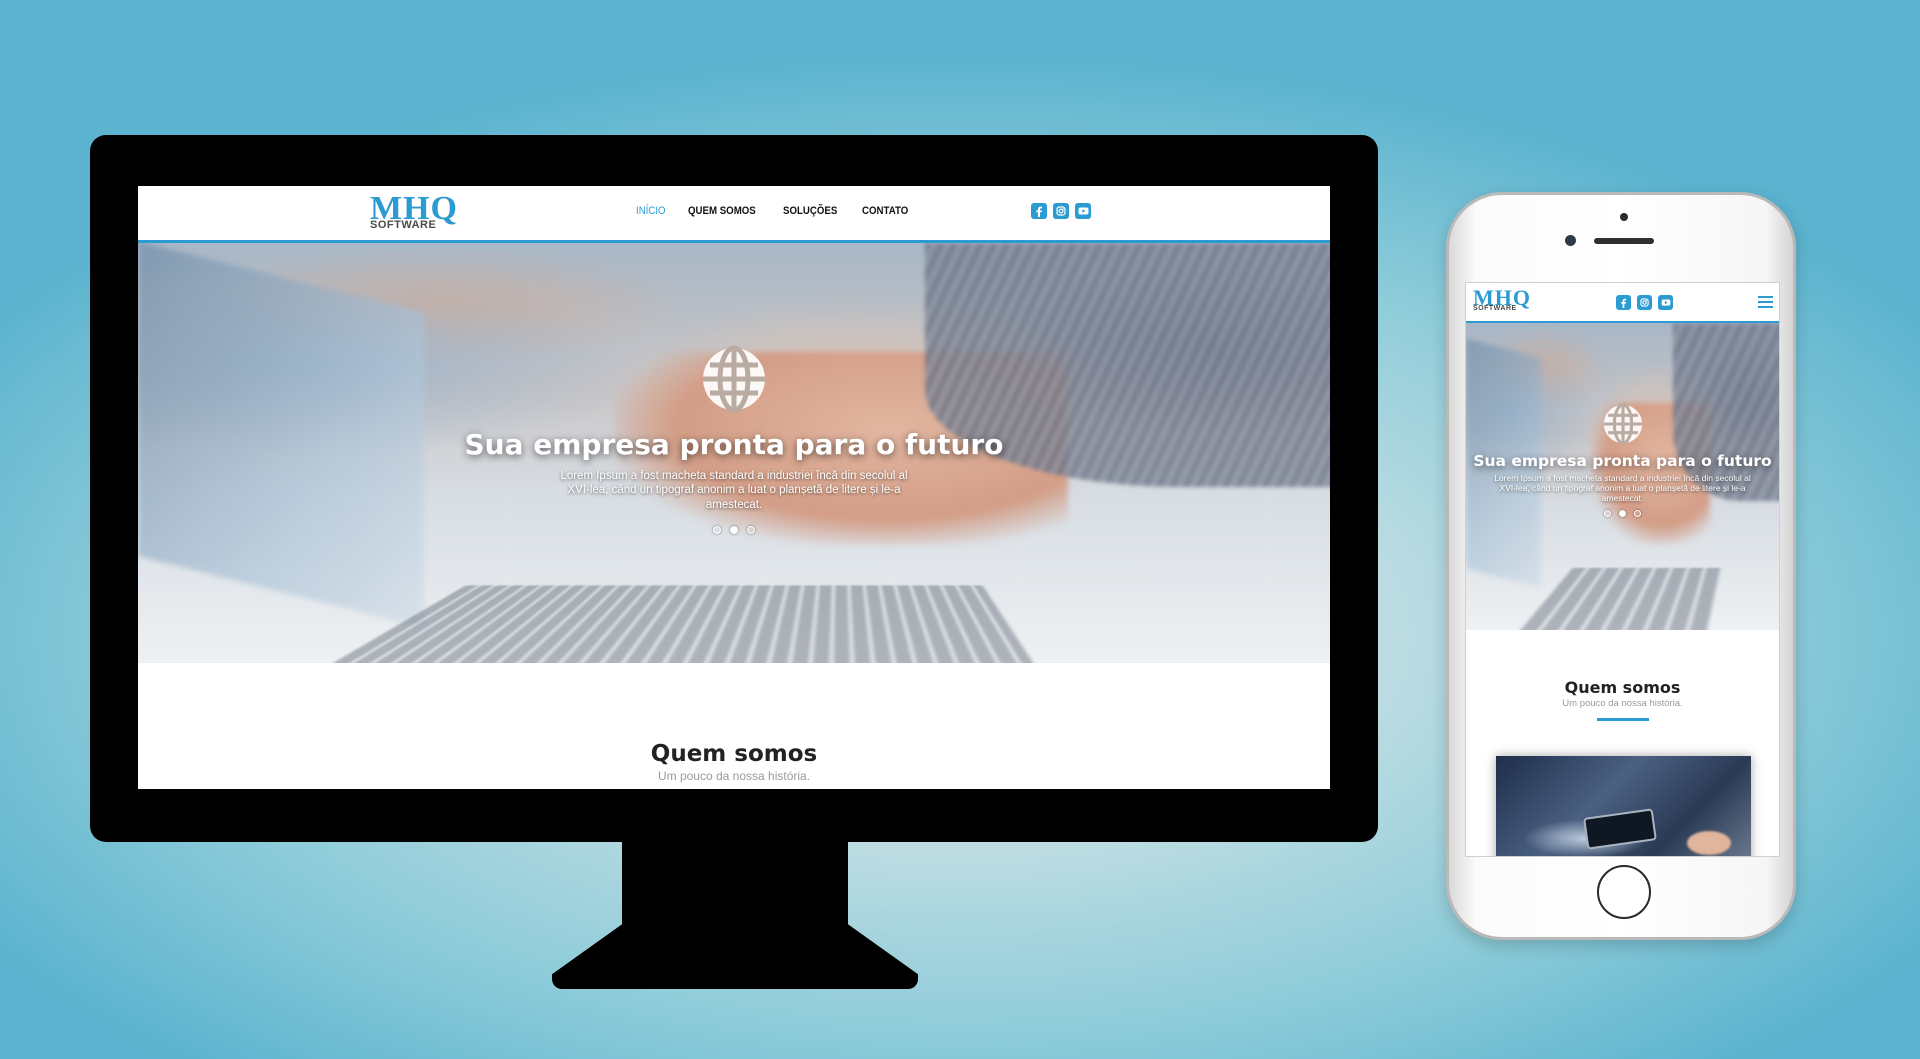 The height and width of the screenshot is (1059, 1920). I want to click on nav-item-contato: CONTATO, so click(885, 211).